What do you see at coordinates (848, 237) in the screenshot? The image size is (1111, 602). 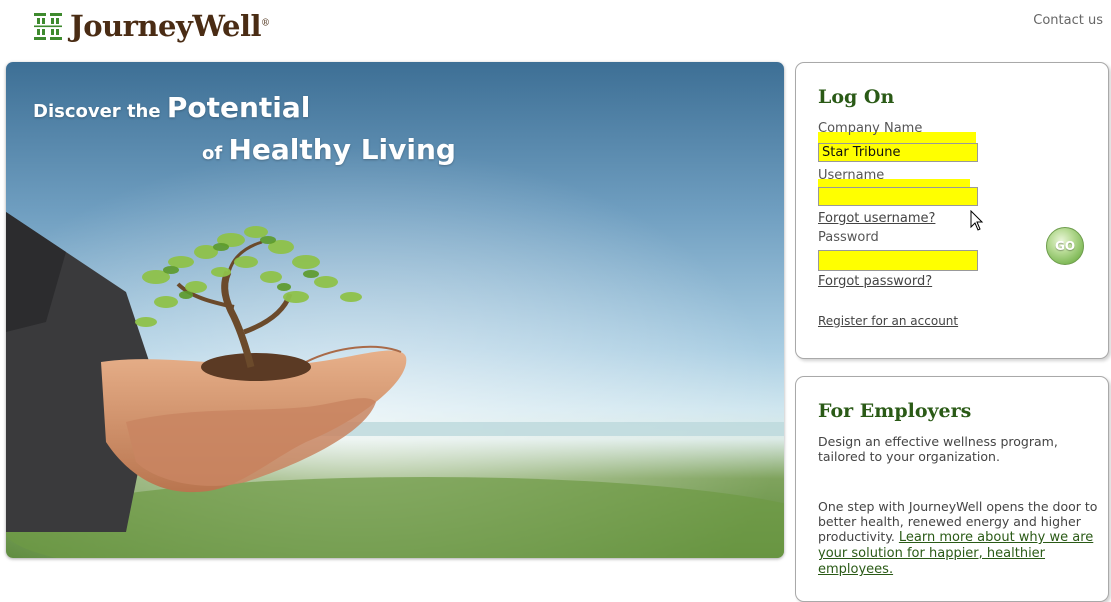 I see `password-label: Password` at bounding box center [848, 237].